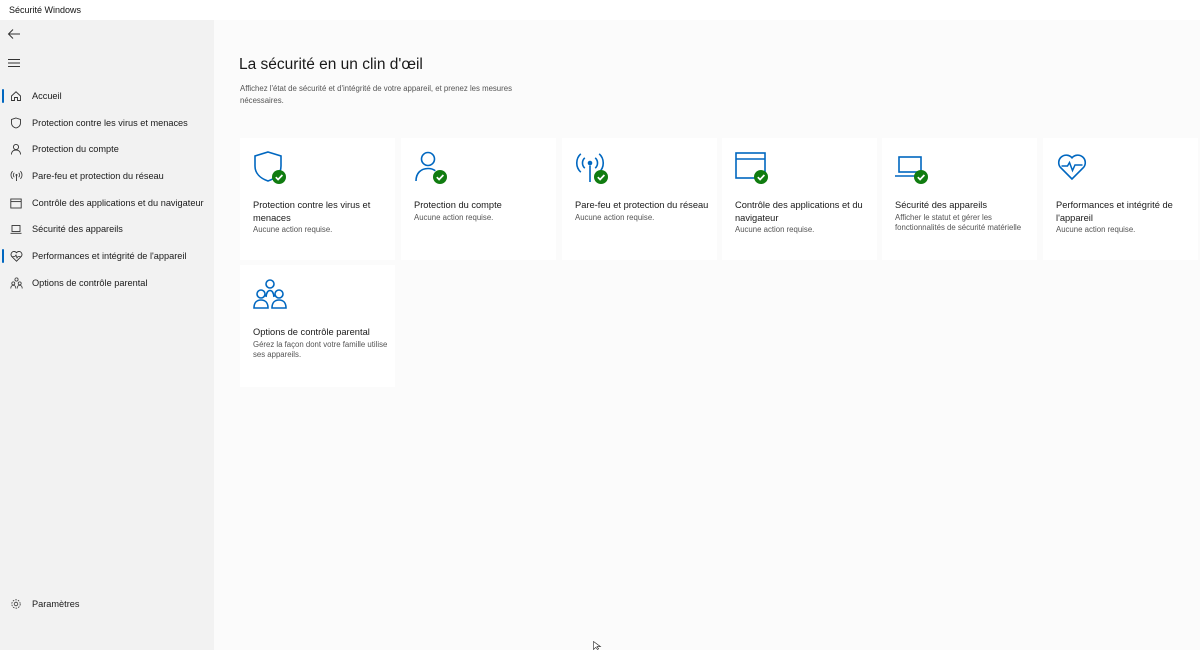 Image resolution: width=1200 pixels, height=650 pixels. I want to click on home-icon, so click(16, 96).